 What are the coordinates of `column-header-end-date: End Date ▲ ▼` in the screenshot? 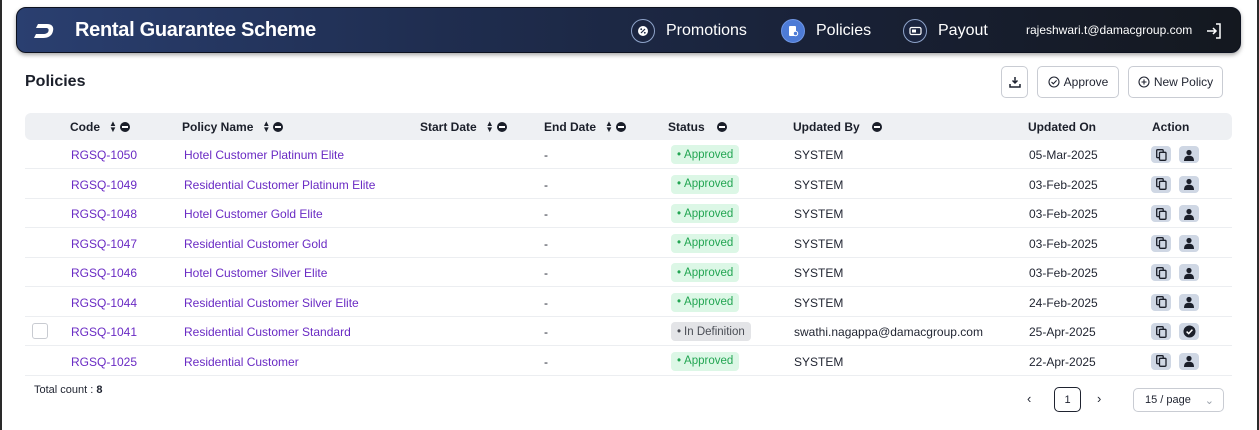 It's located at (585, 127).